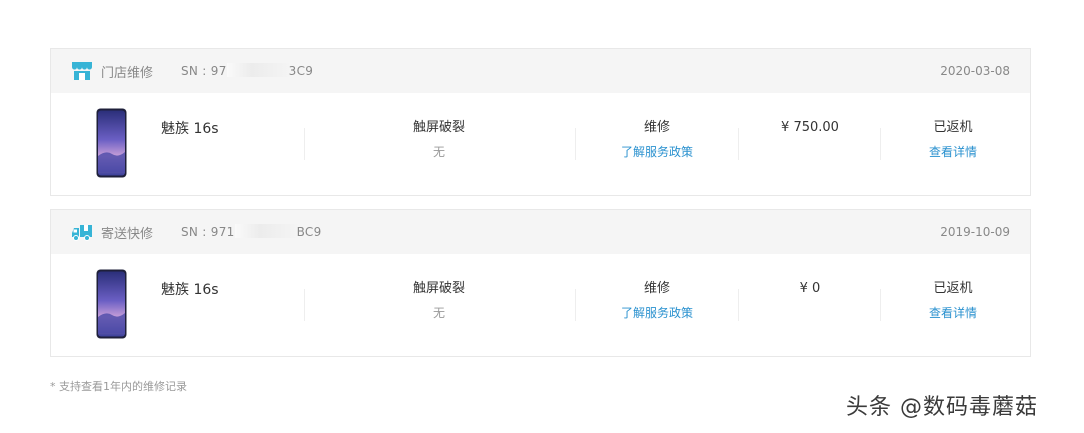 This screenshot has width=1084, height=433. Describe the element at coordinates (118, 386) in the screenshot. I see `footnote: * 支持查看1年内的维修记录` at that location.